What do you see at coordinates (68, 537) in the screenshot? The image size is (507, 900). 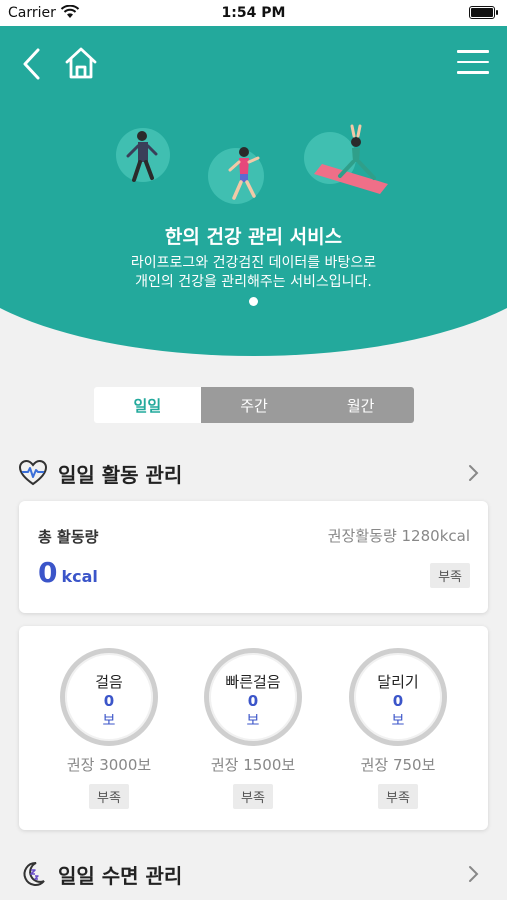 I see `total-activity-label: 총 활동량` at bounding box center [68, 537].